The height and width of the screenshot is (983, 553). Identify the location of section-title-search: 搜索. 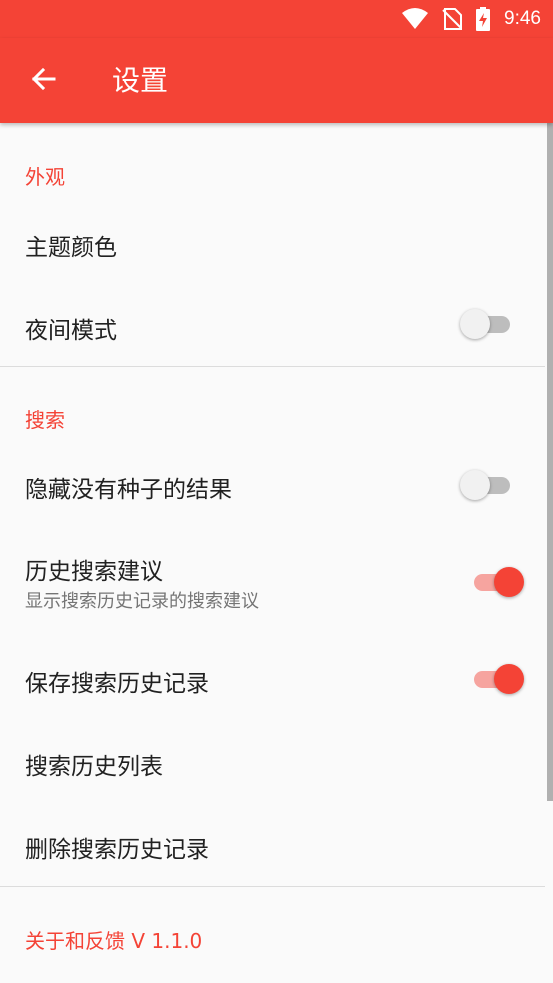
(45, 420).